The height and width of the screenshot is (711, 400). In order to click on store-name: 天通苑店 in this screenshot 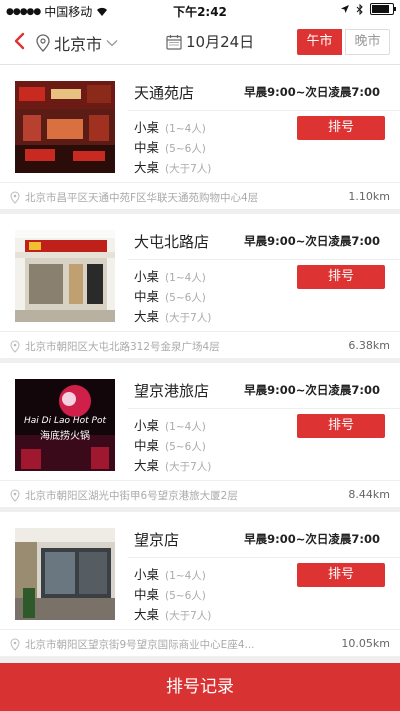, I will do `click(164, 93)`.